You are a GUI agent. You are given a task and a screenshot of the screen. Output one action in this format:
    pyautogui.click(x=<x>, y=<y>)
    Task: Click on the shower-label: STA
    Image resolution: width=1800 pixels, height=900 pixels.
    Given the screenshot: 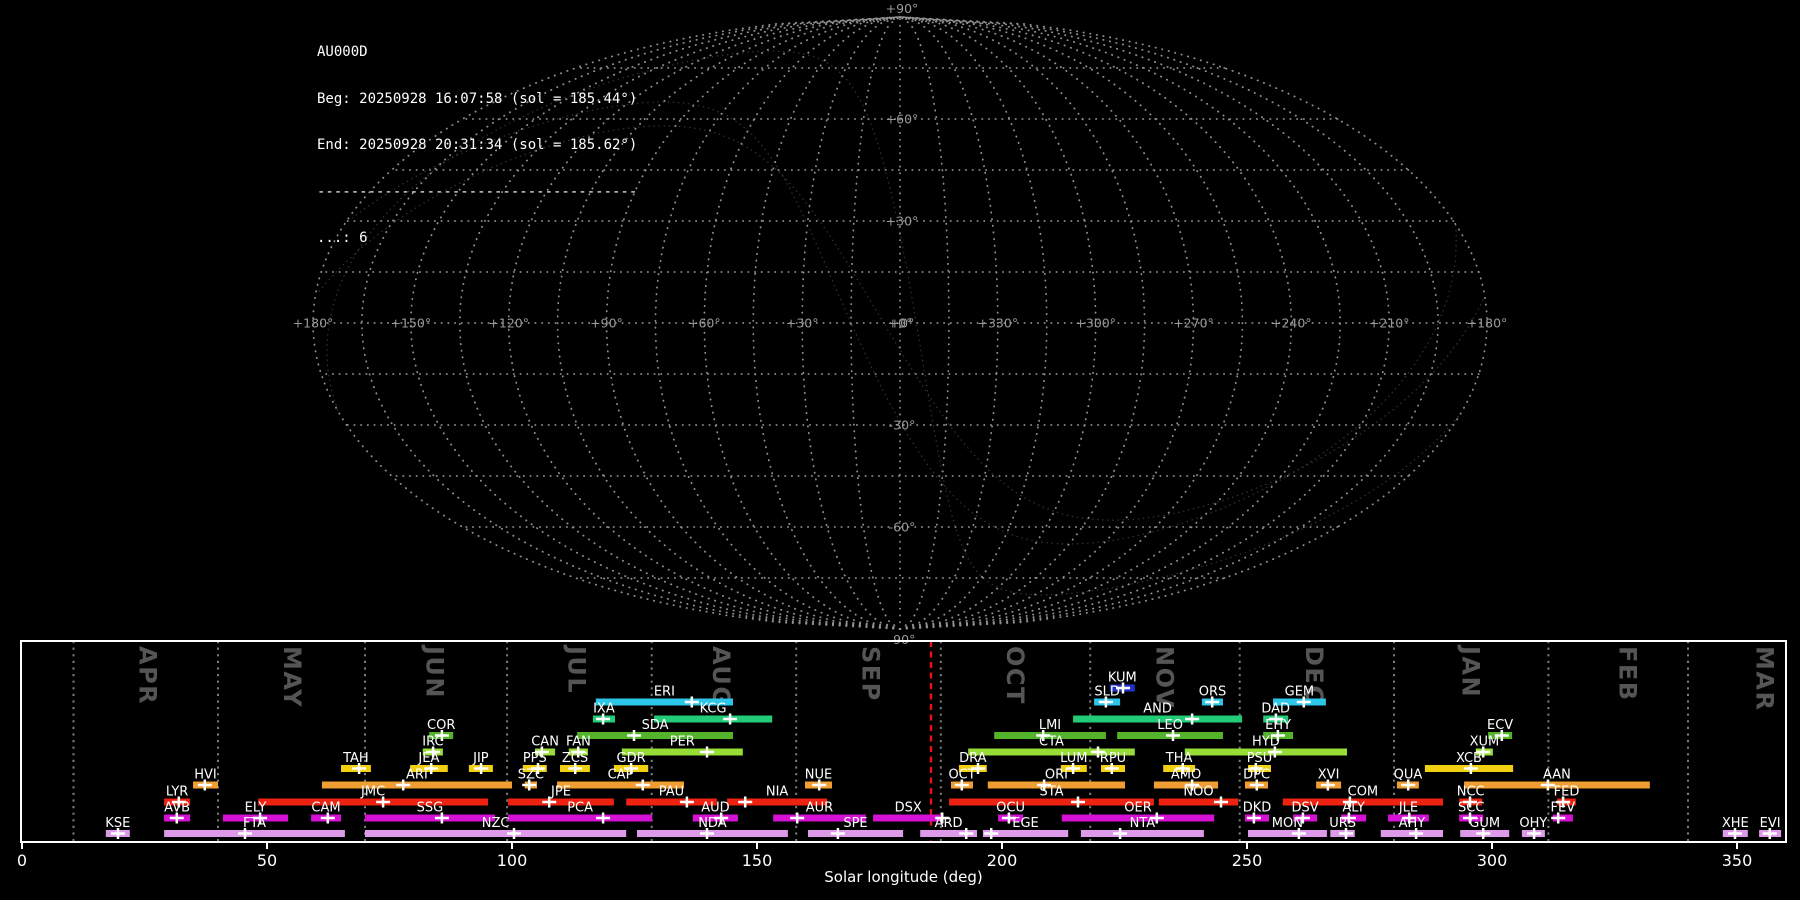 What is the action you would take?
    pyautogui.click(x=1051, y=792)
    